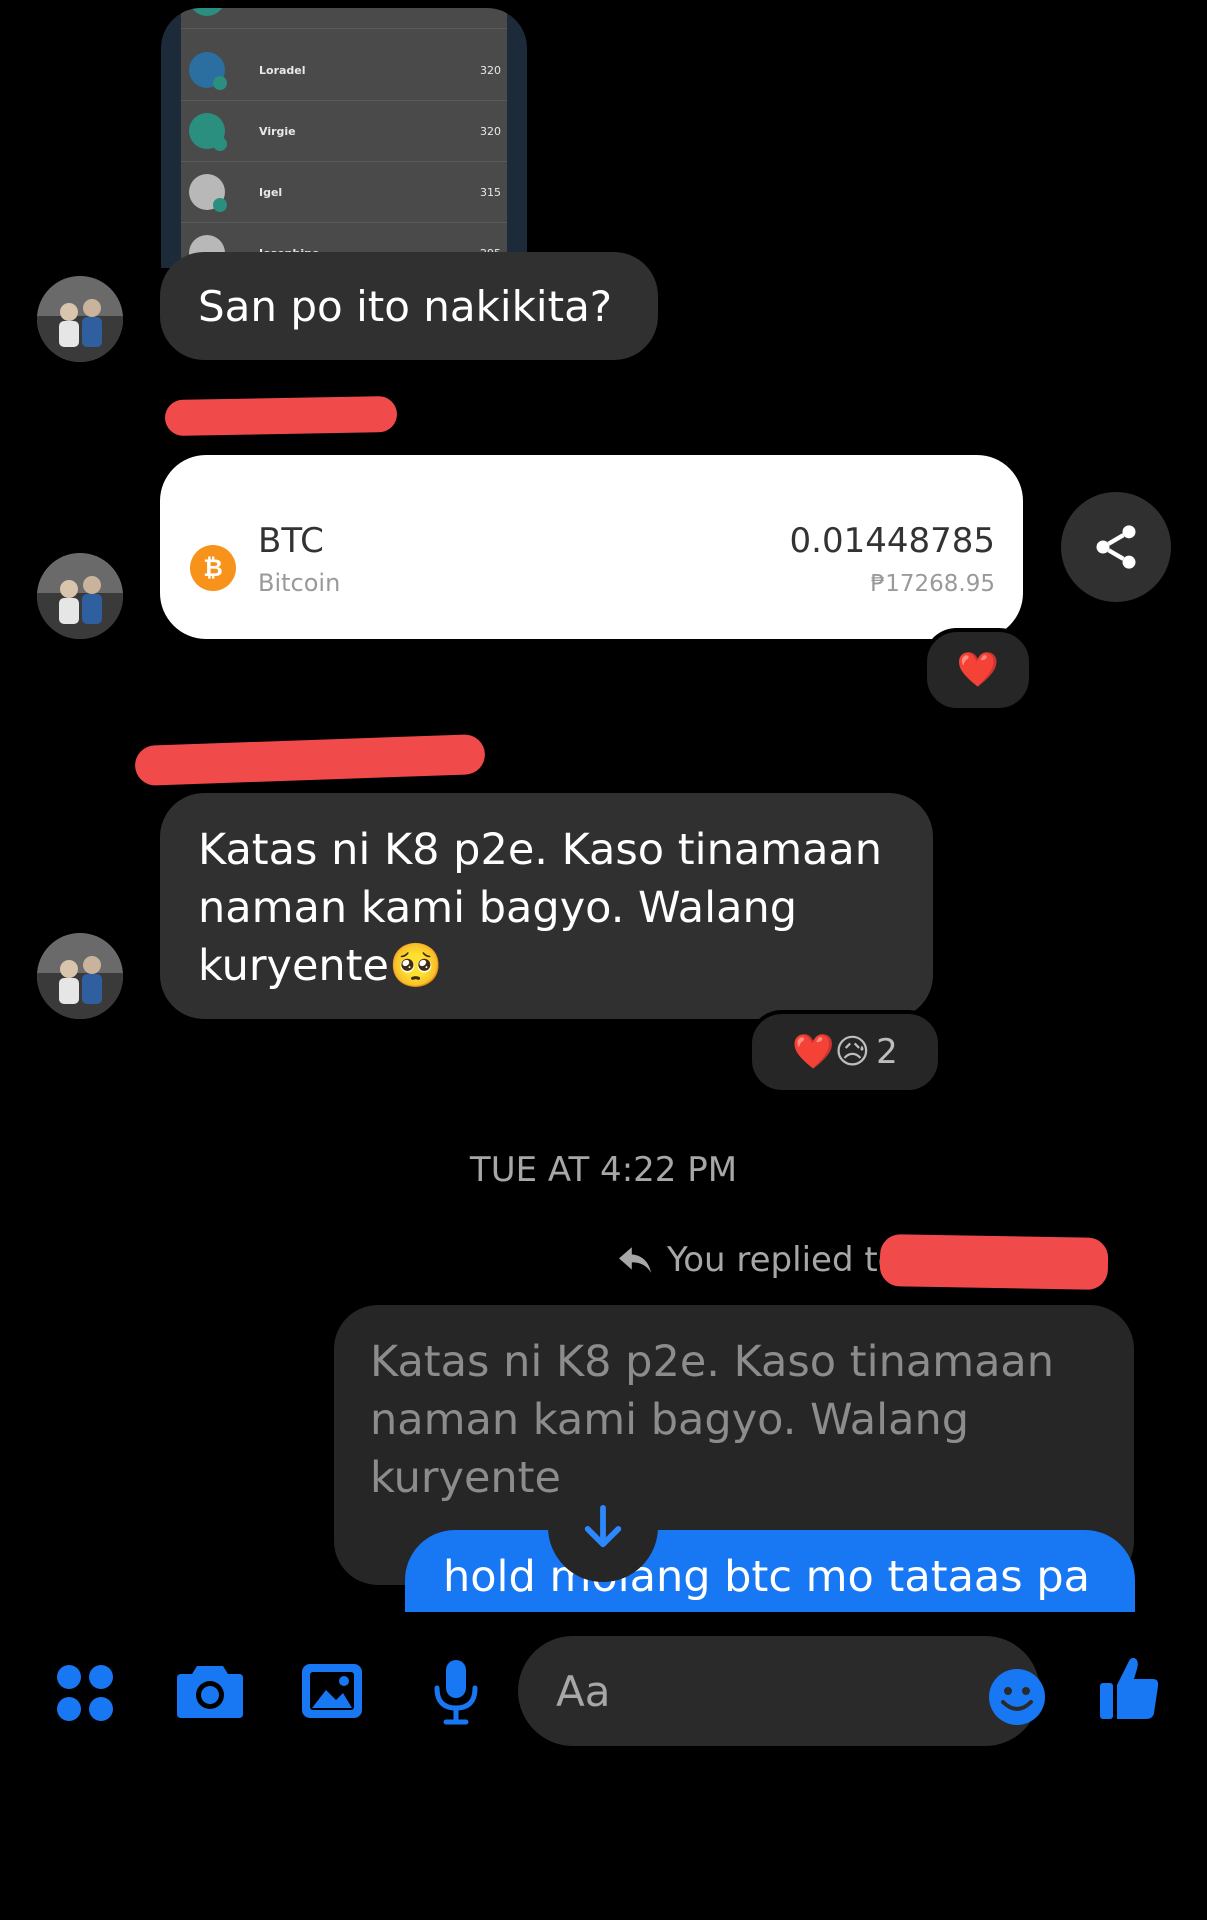  What do you see at coordinates (591, 547) in the screenshot?
I see `btc-card: ₿ BTC Bitcoin 0.01448785 ₱17268.95` at bounding box center [591, 547].